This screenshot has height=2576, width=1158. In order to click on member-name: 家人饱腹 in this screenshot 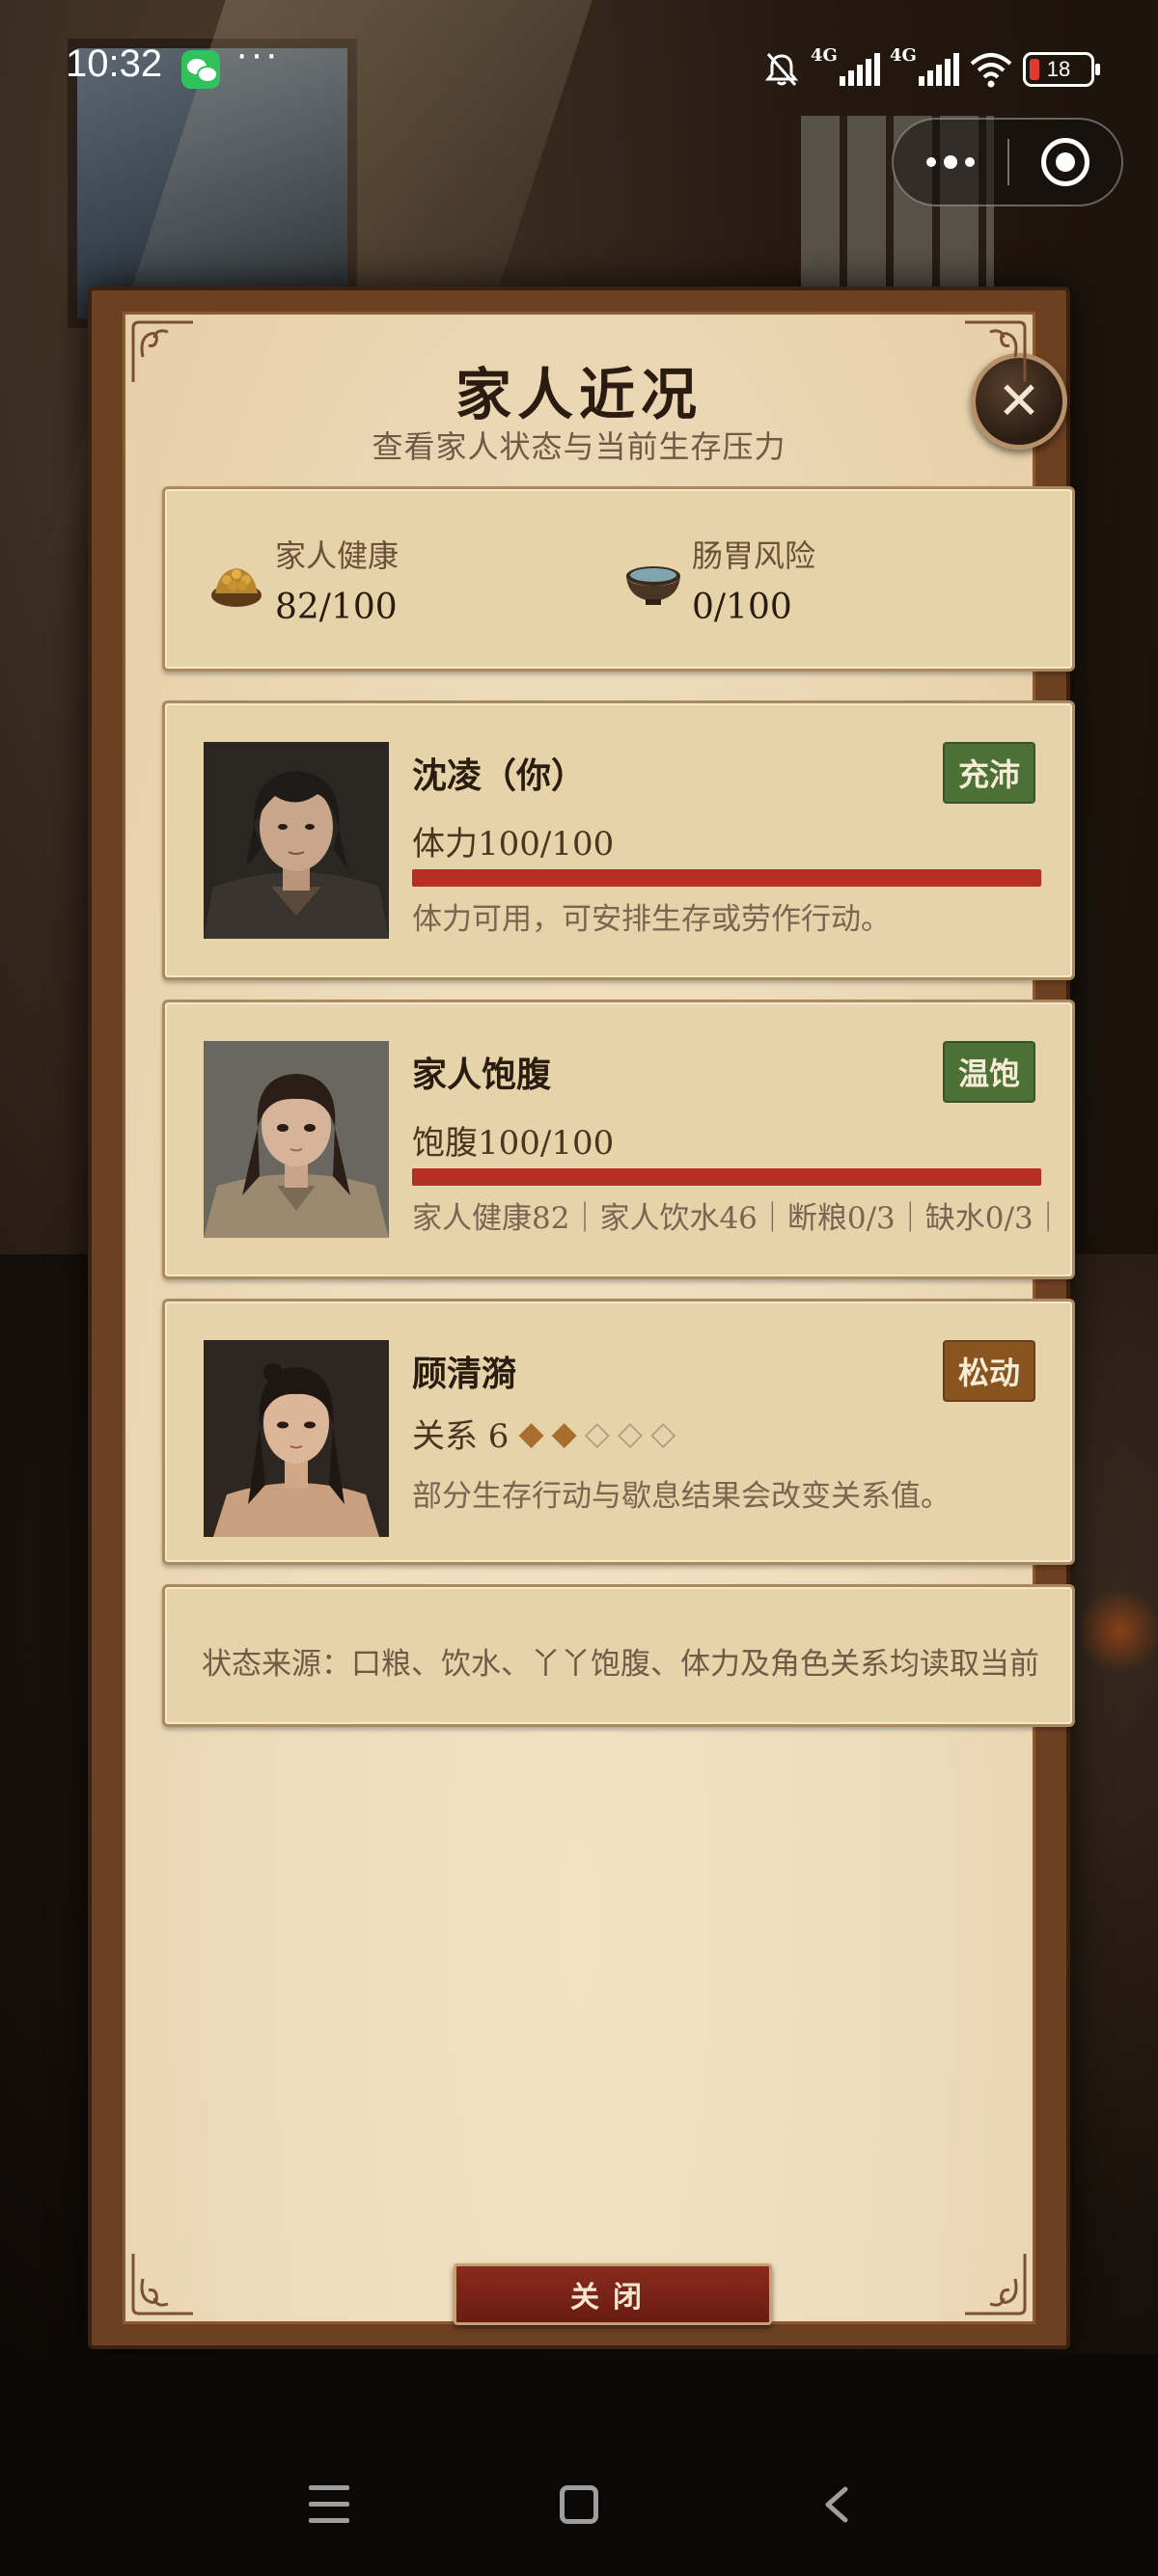, I will do `click(482, 1075)`.